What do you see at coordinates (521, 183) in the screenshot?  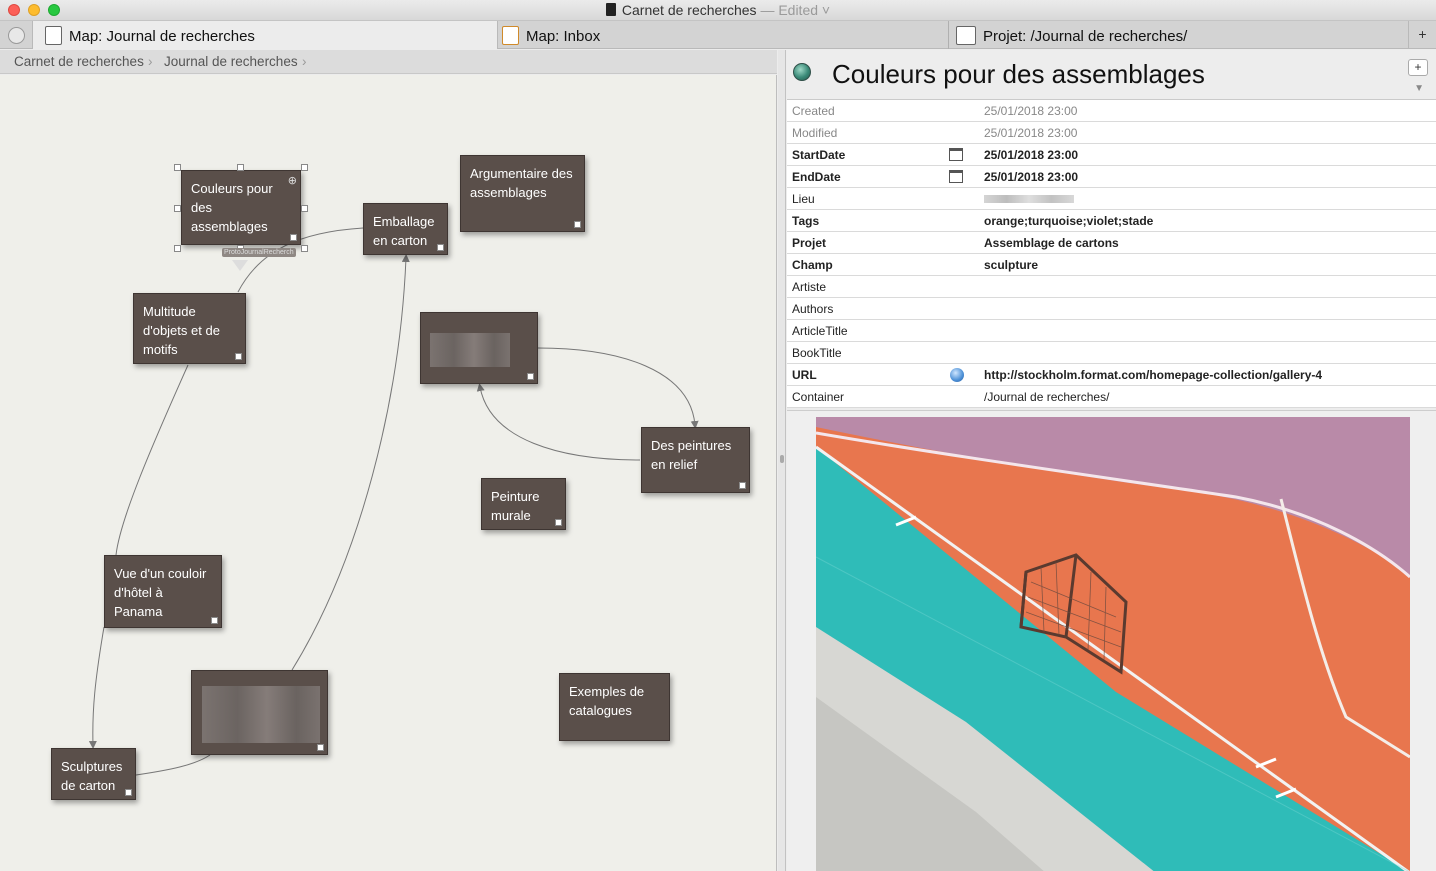 I see `note-label: Argumentaire des assemblages` at bounding box center [521, 183].